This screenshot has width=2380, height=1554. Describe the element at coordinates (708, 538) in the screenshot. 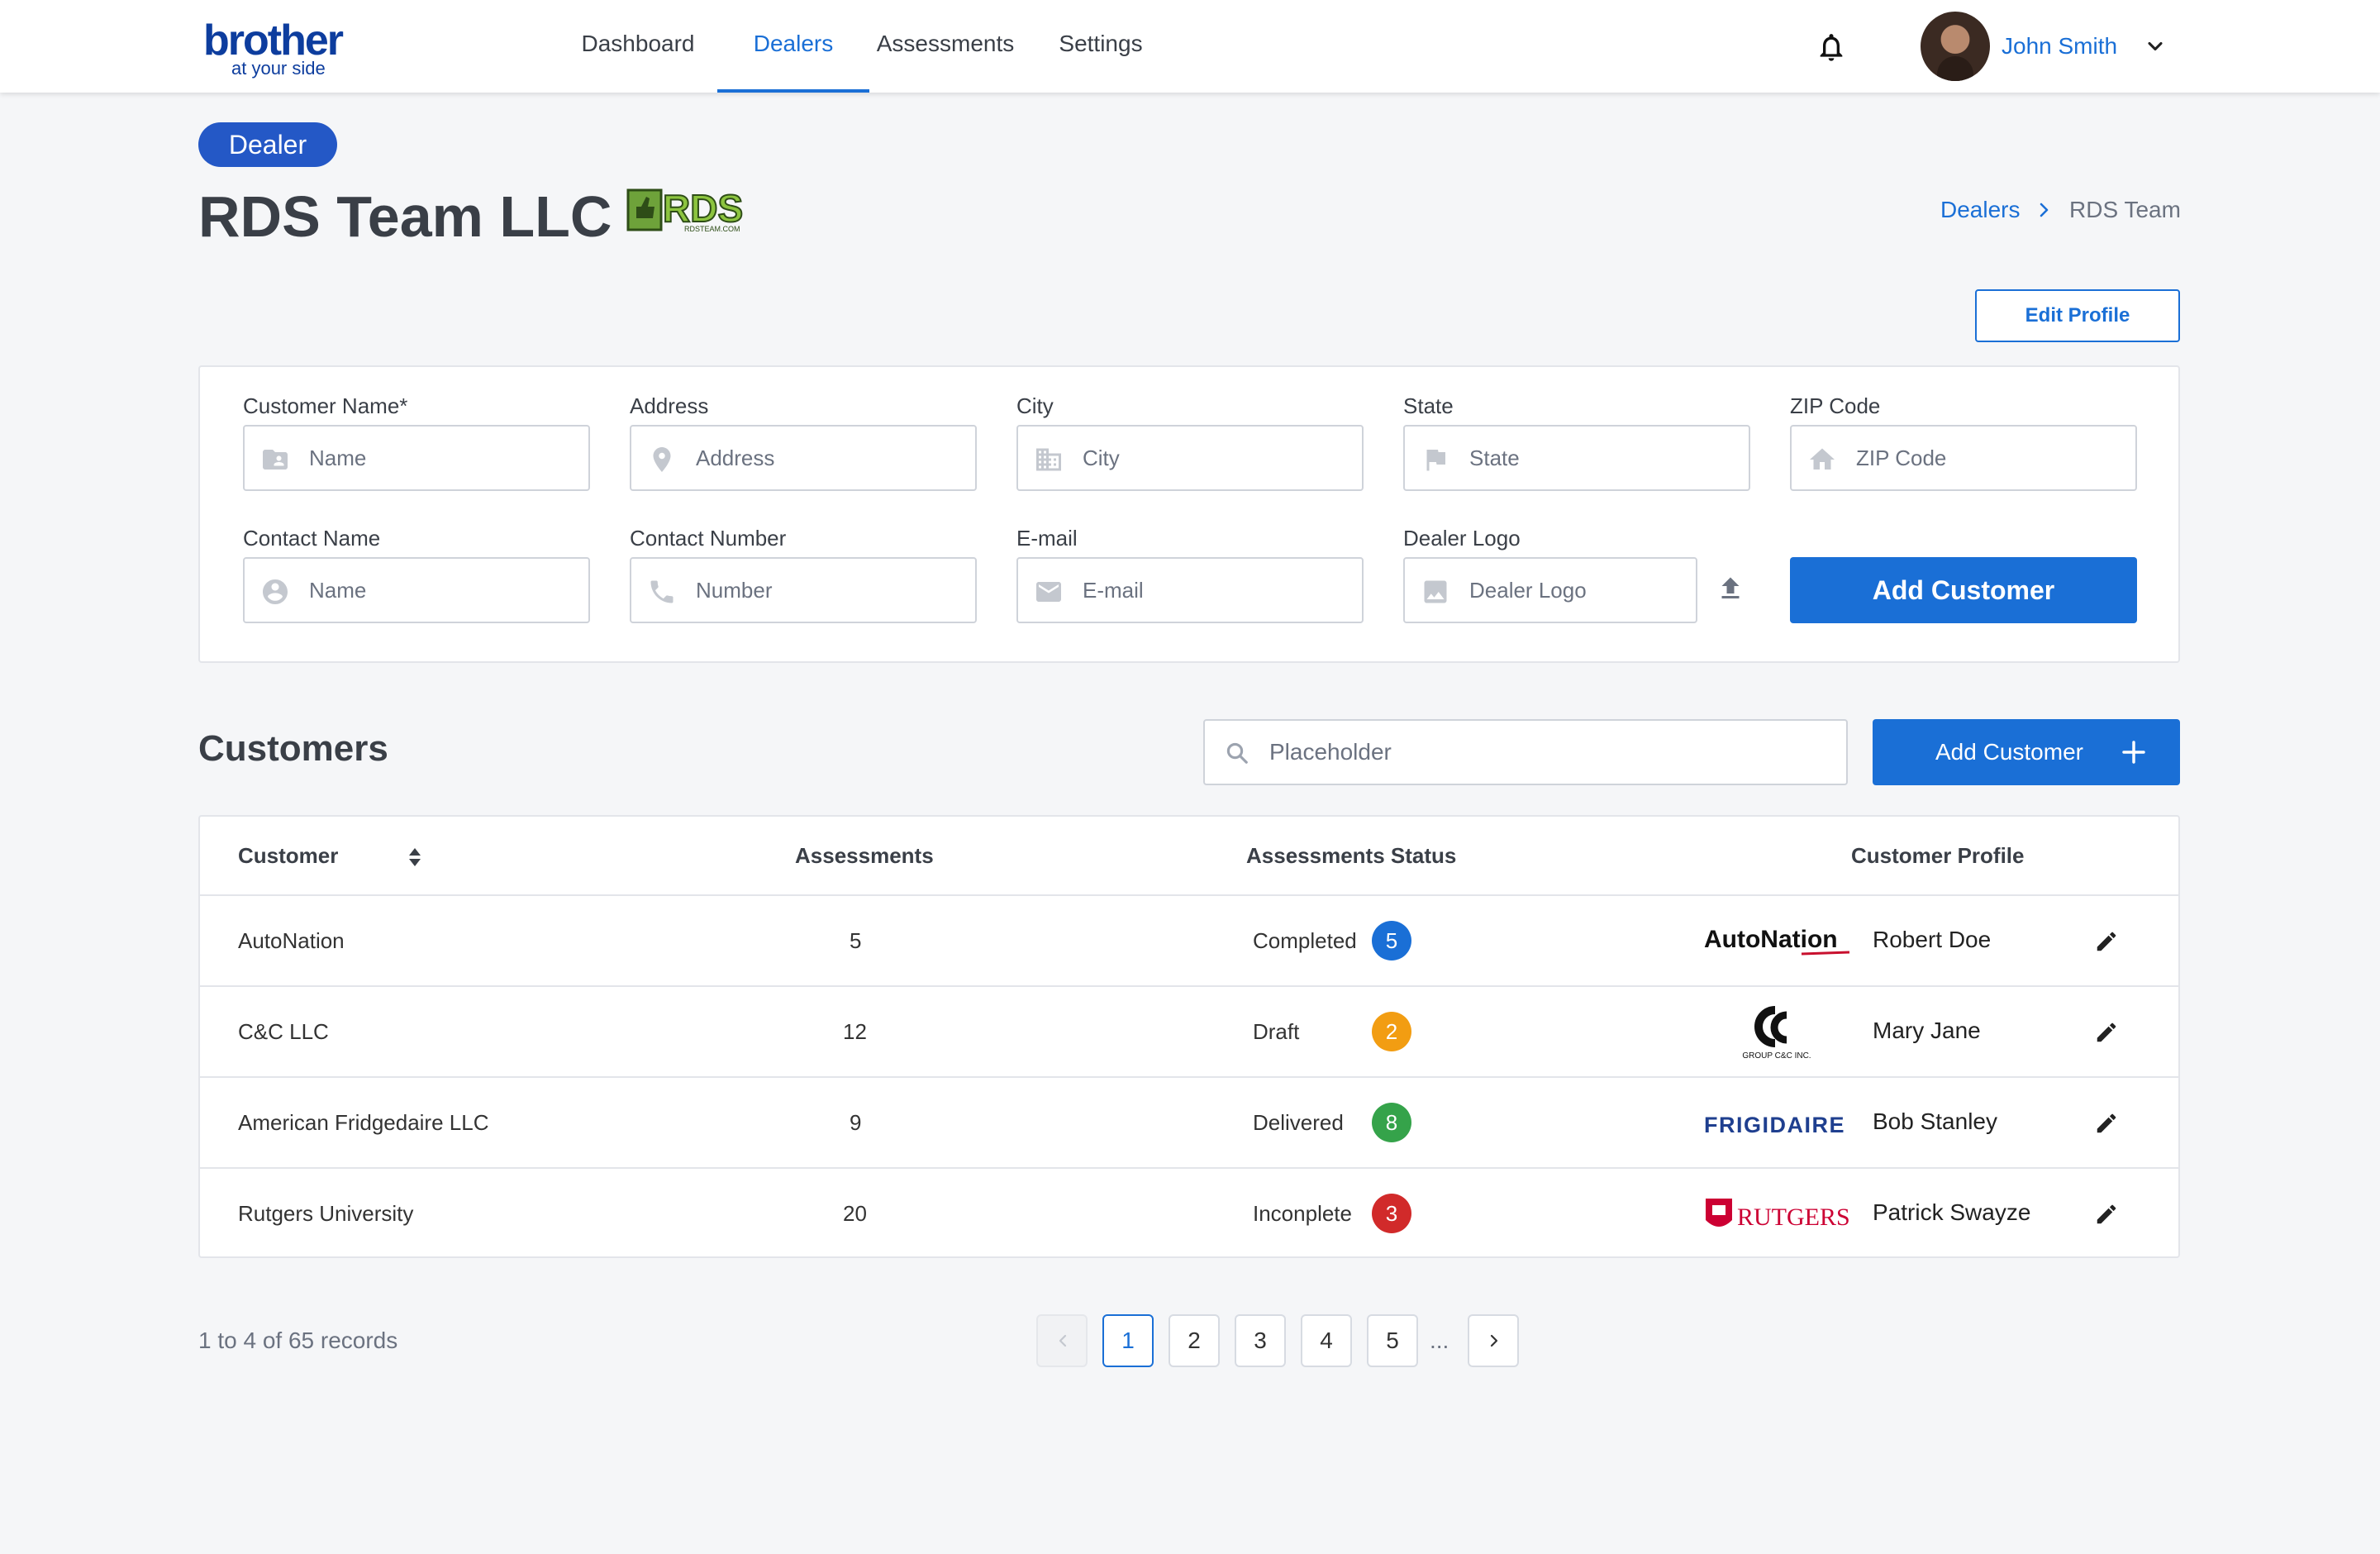

I see `contact-number-label: Contact Number` at that location.